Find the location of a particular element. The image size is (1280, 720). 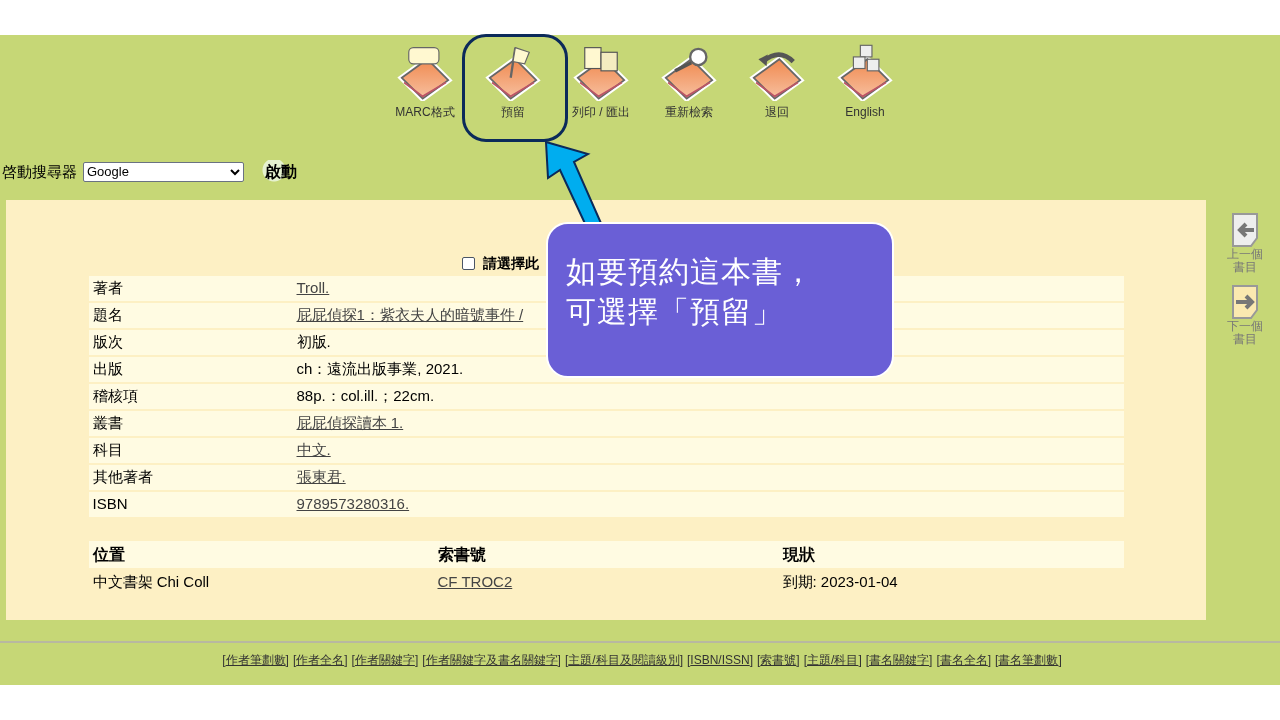

column-header: 現狀 is located at coordinates (798, 554).